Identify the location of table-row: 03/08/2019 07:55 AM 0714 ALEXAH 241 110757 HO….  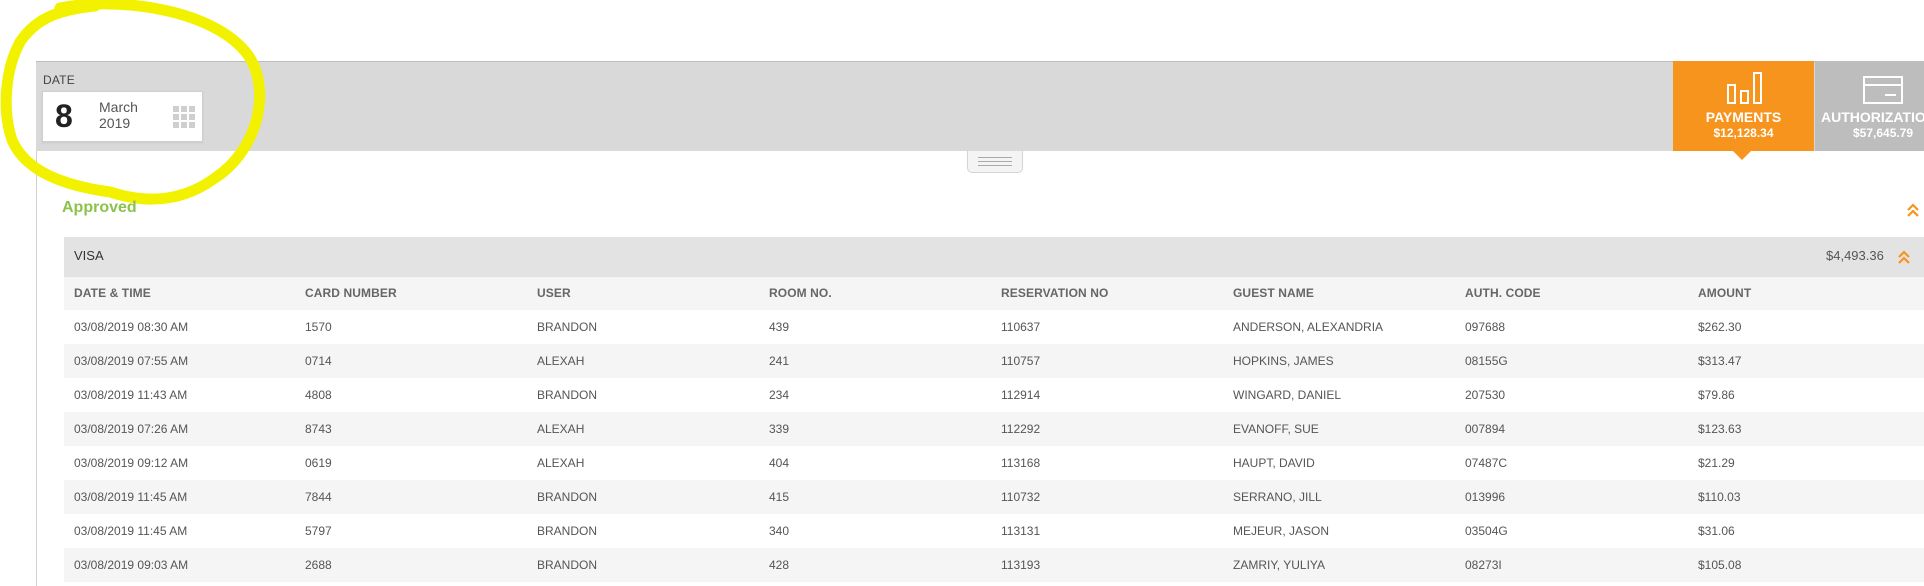
(994, 361).